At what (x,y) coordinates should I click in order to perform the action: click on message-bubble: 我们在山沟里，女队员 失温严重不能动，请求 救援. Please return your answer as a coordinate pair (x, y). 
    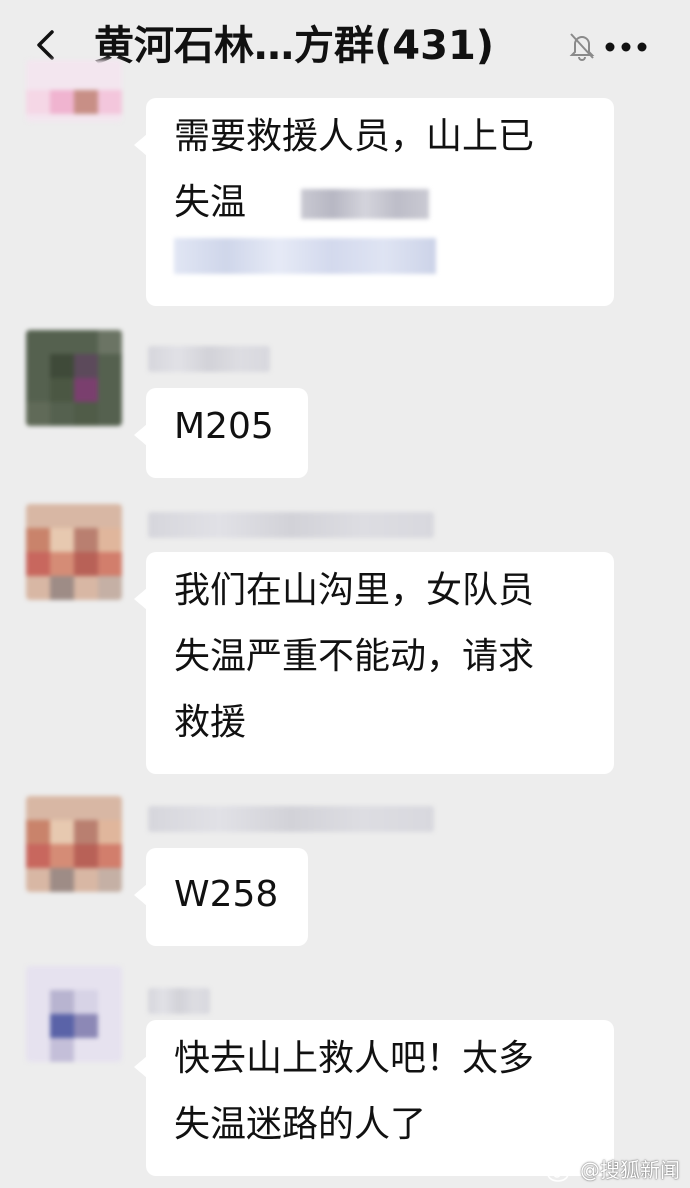
    Looking at the image, I should click on (374, 663).